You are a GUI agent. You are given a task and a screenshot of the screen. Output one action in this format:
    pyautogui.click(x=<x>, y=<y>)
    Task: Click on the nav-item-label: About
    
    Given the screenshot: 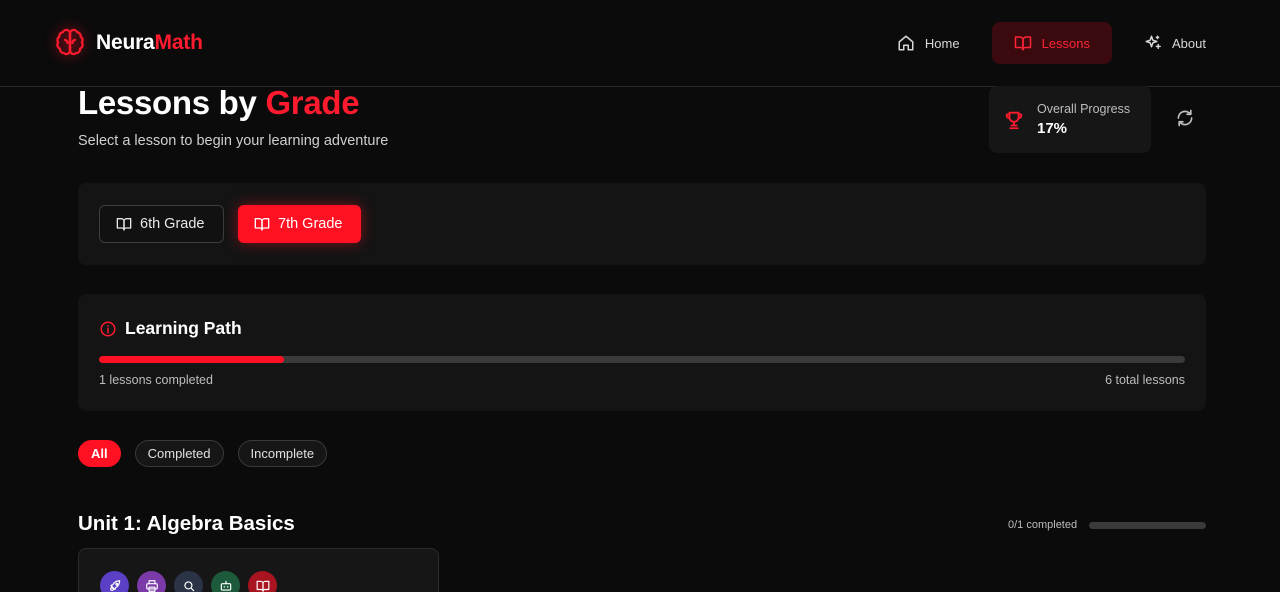 What is the action you would take?
    pyautogui.click(x=1189, y=43)
    